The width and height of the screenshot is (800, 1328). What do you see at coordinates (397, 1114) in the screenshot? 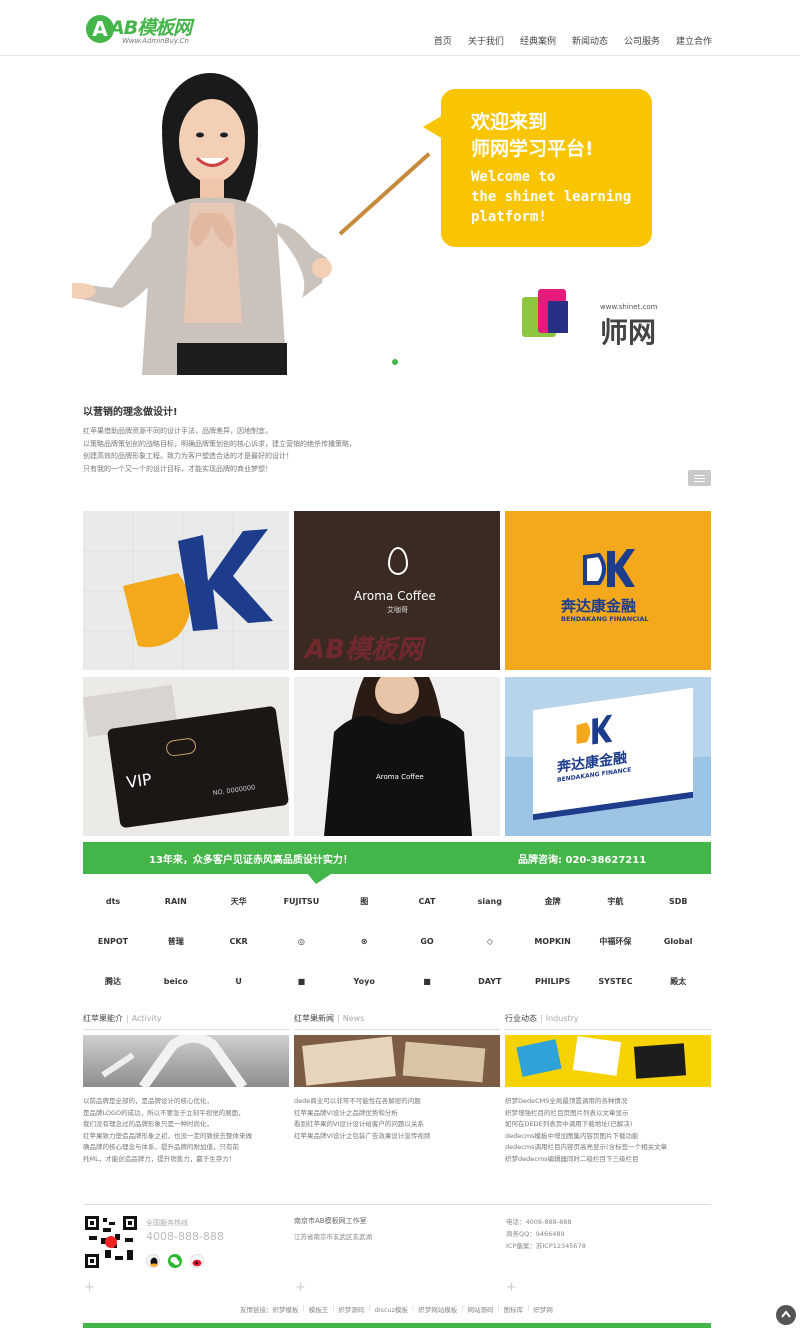
I see `news-link: 红苹果品牌VI设计之品牌优势和分析` at bounding box center [397, 1114].